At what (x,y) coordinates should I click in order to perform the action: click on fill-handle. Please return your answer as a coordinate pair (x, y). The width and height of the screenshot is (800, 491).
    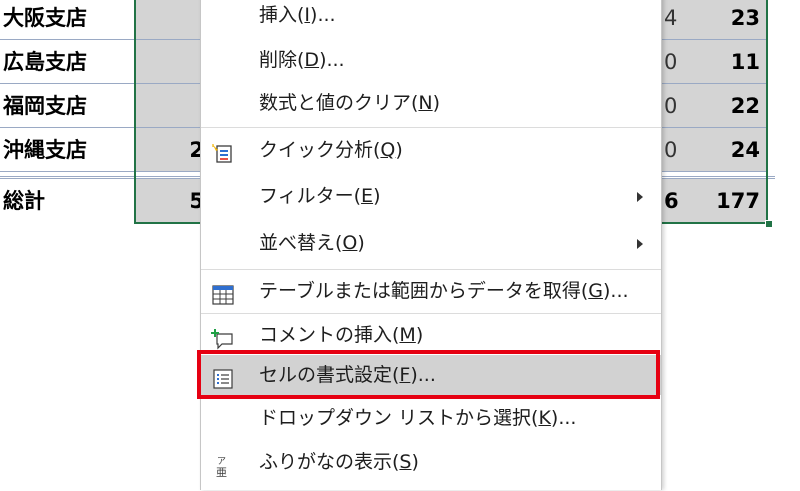
    Looking at the image, I should click on (769, 224).